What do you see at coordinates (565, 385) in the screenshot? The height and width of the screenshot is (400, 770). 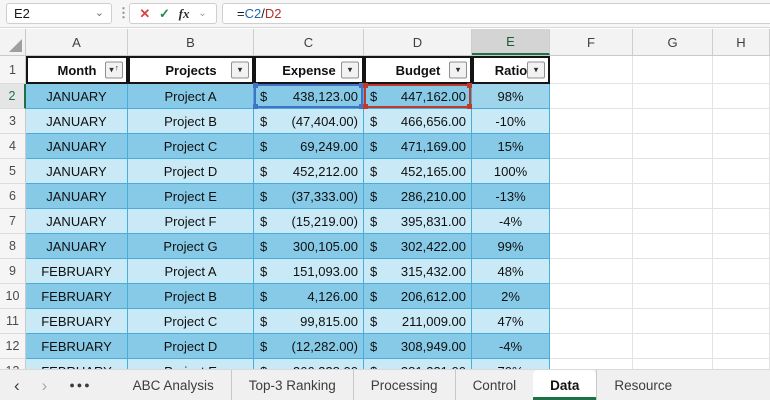 I see `sheet-tab-data: Data` at bounding box center [565, 385].